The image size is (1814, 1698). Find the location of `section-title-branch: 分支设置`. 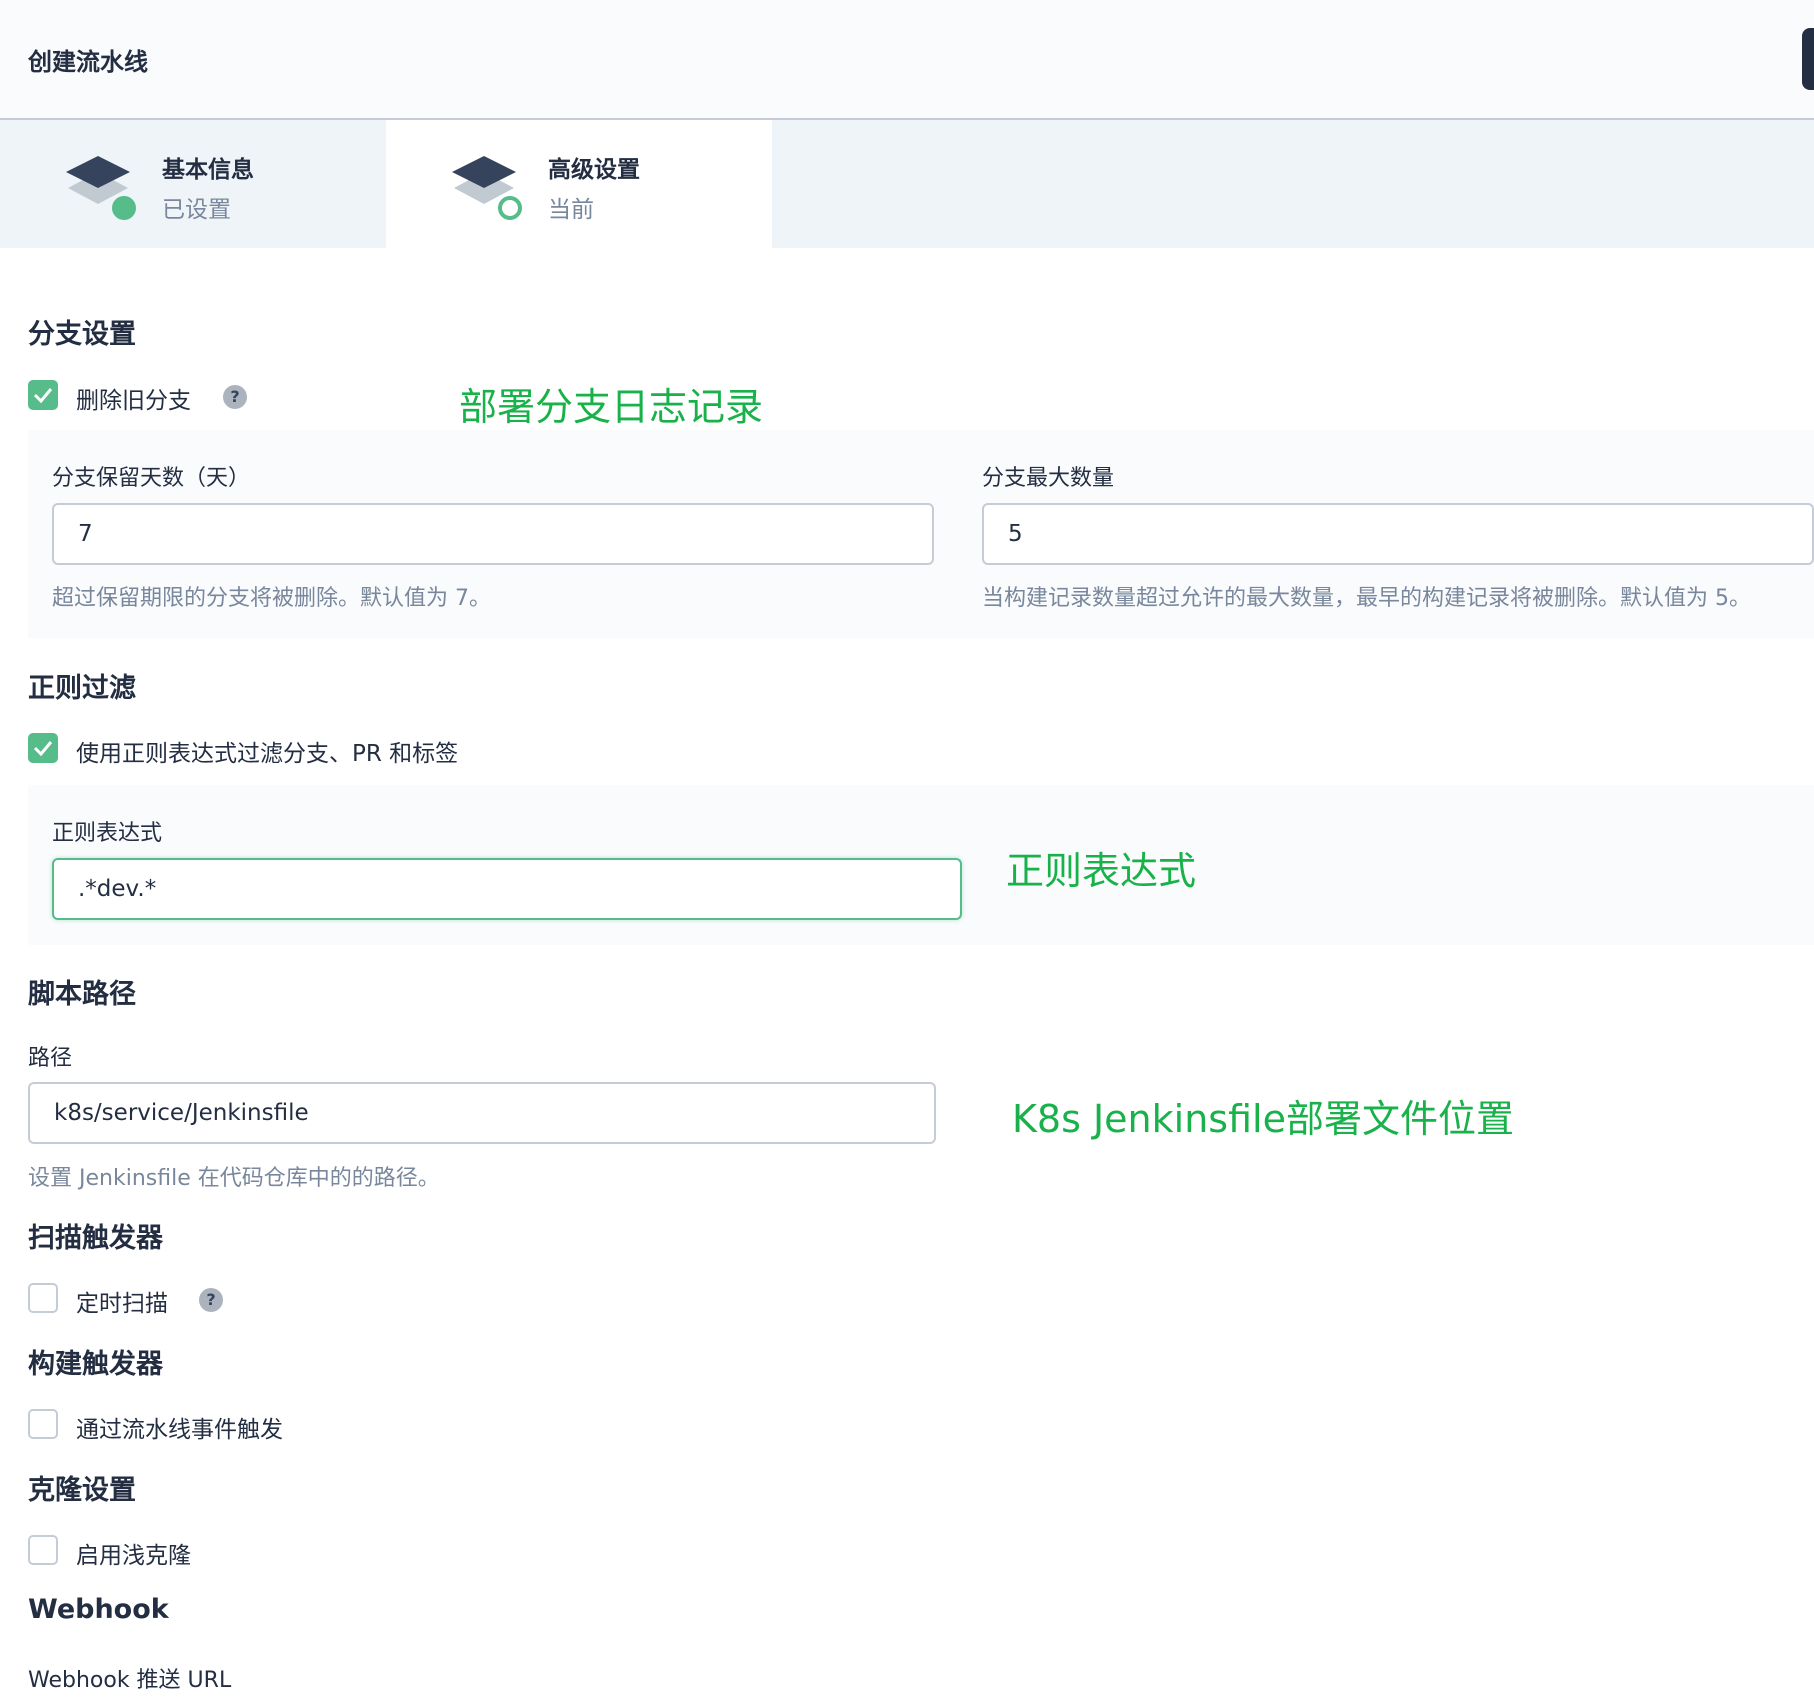

section-title-branch: 分支设置 is located at coordinates (82, 334).